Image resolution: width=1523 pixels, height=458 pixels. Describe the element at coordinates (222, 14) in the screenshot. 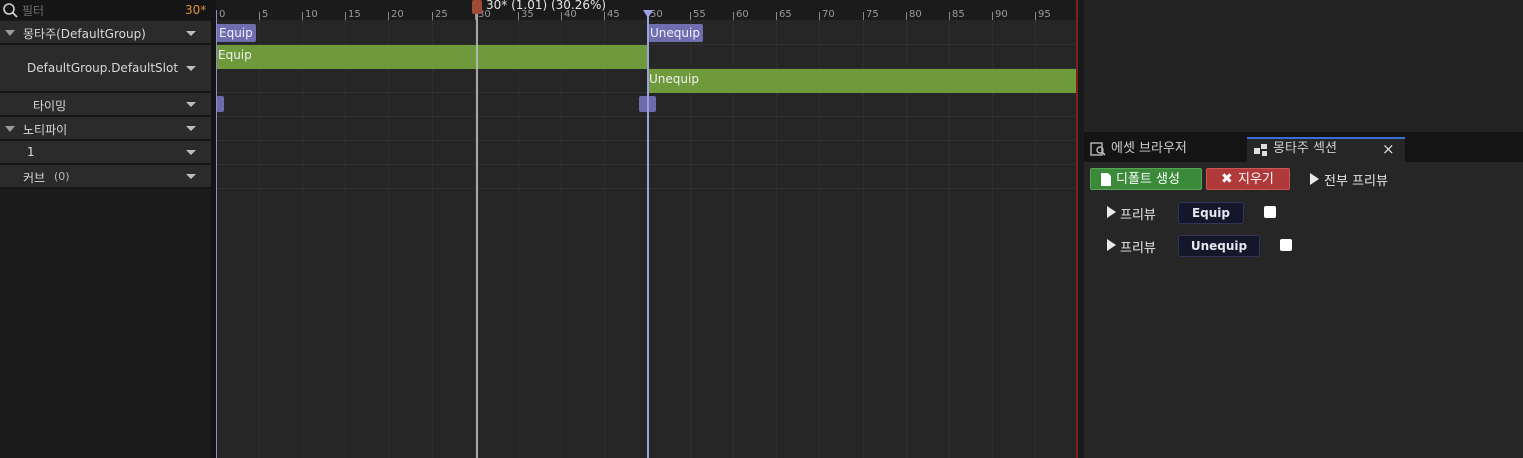

I see `ruler-tick-label: 0` at that location.